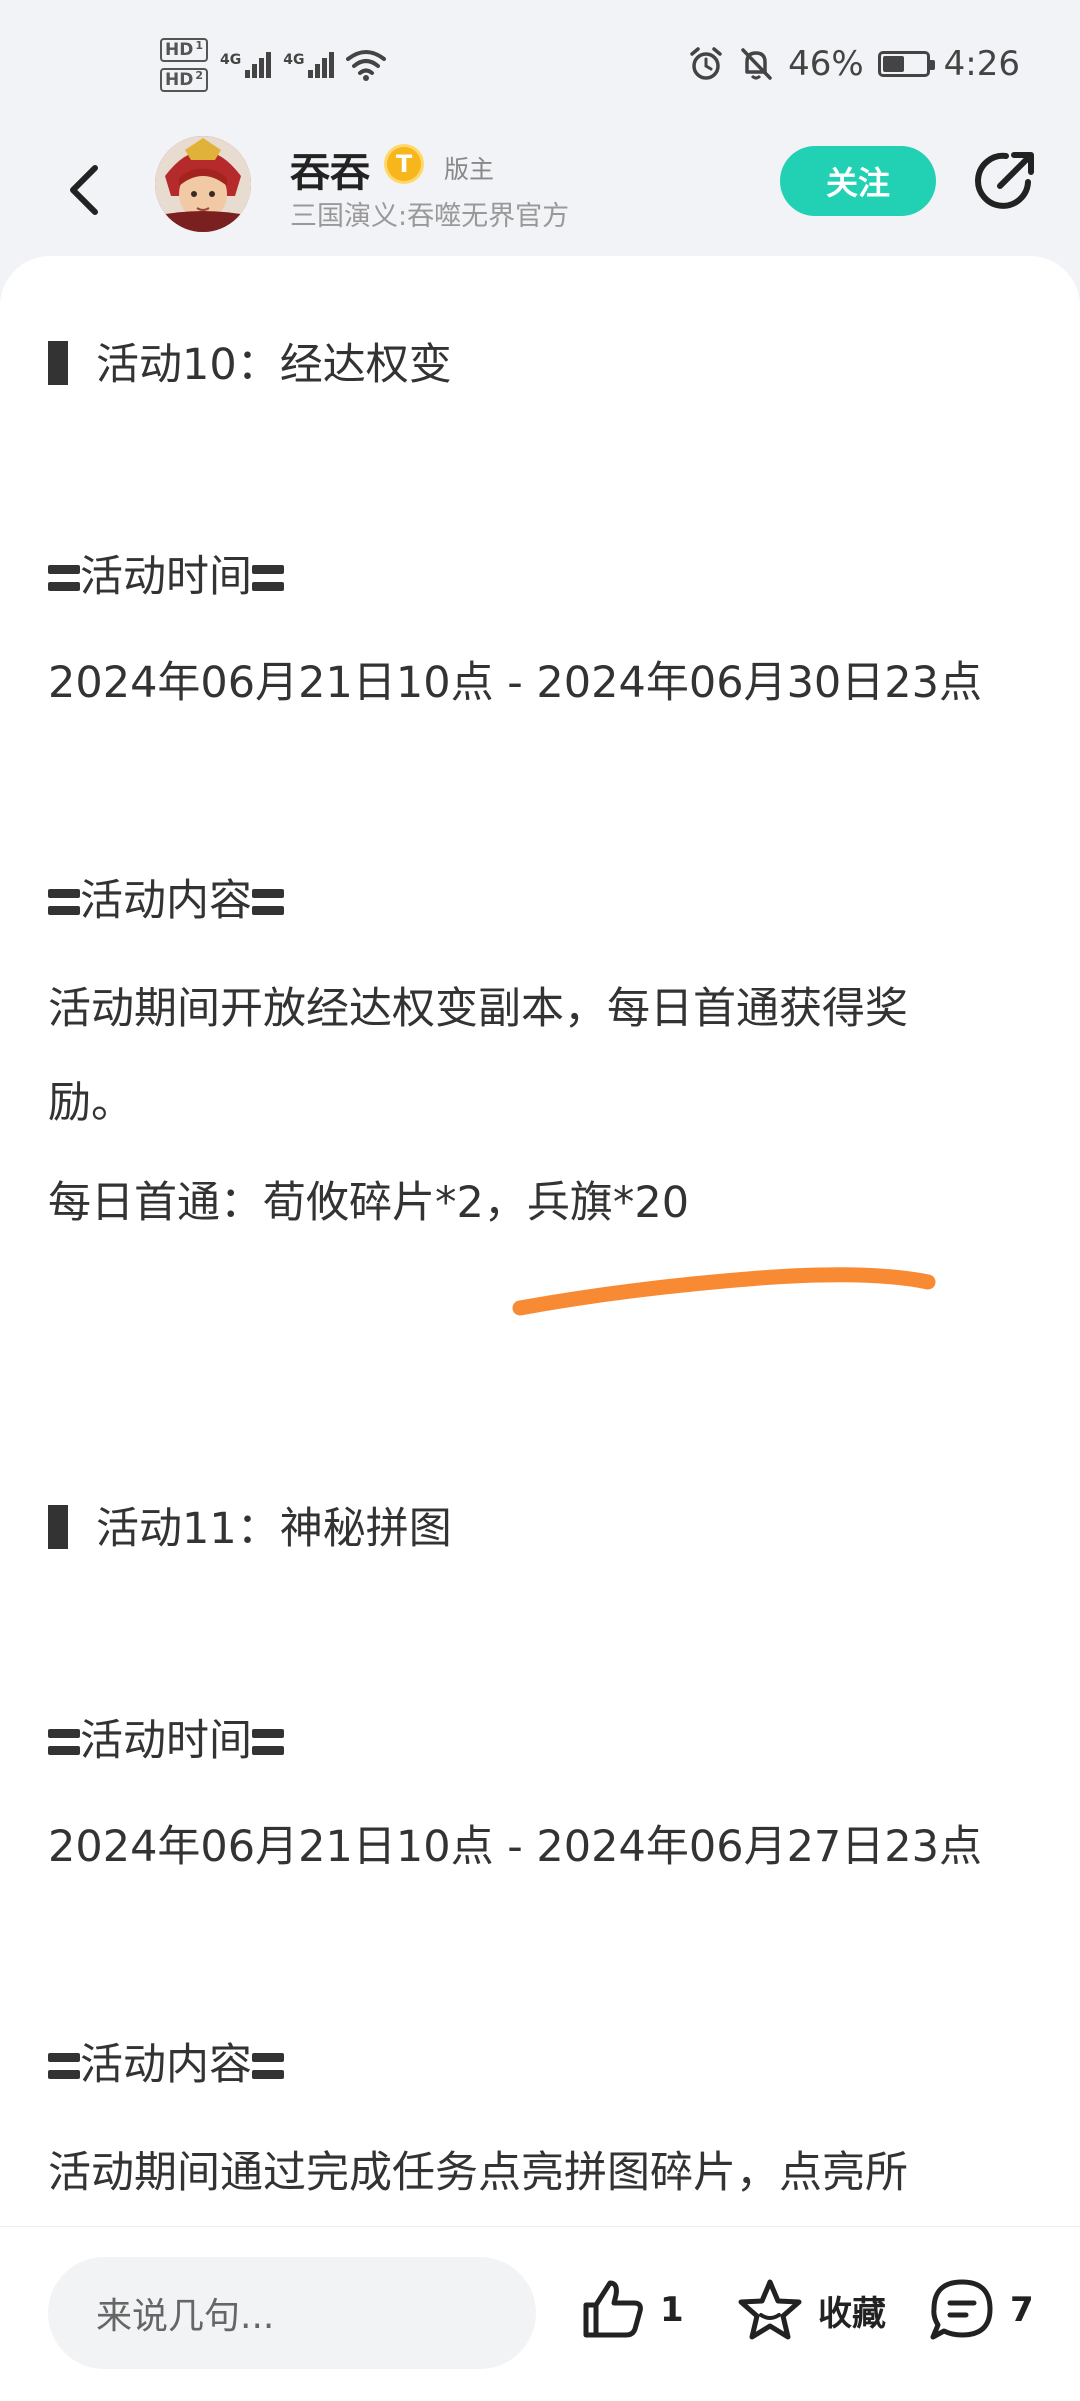  I want to click on activity10-desc-line1: 活动期间开放经达权变副本，每日首通获得奖, so click(478, 1009).